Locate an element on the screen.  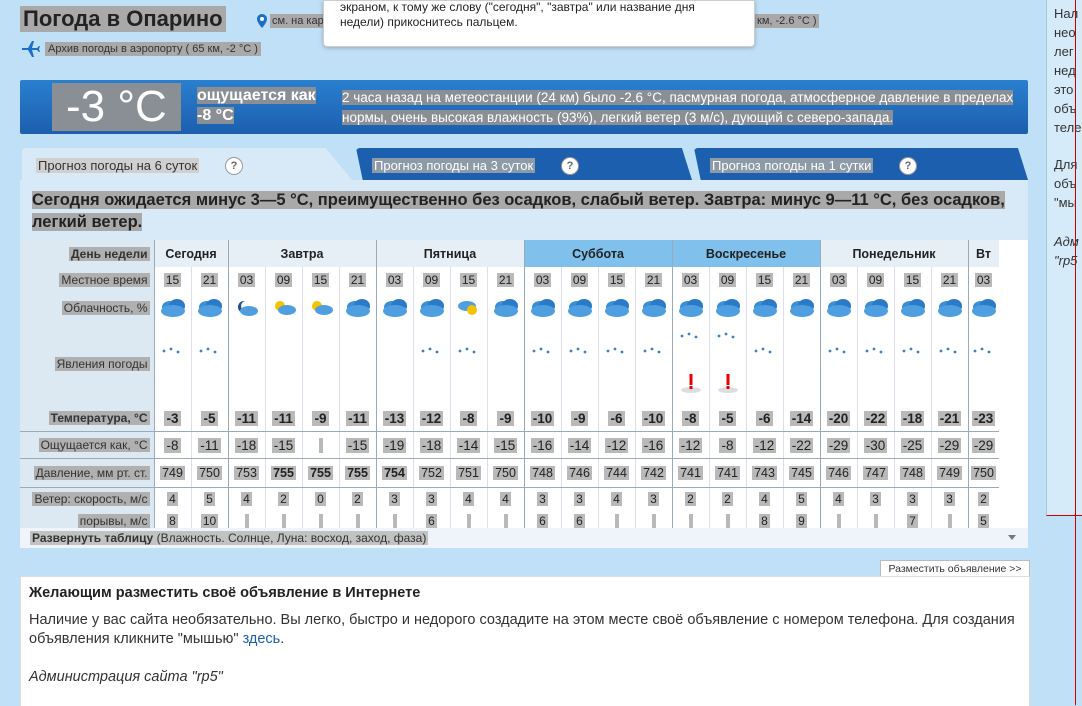
row-label-press: Давление, мм рт. ст. is located at coordinates (87, 473).